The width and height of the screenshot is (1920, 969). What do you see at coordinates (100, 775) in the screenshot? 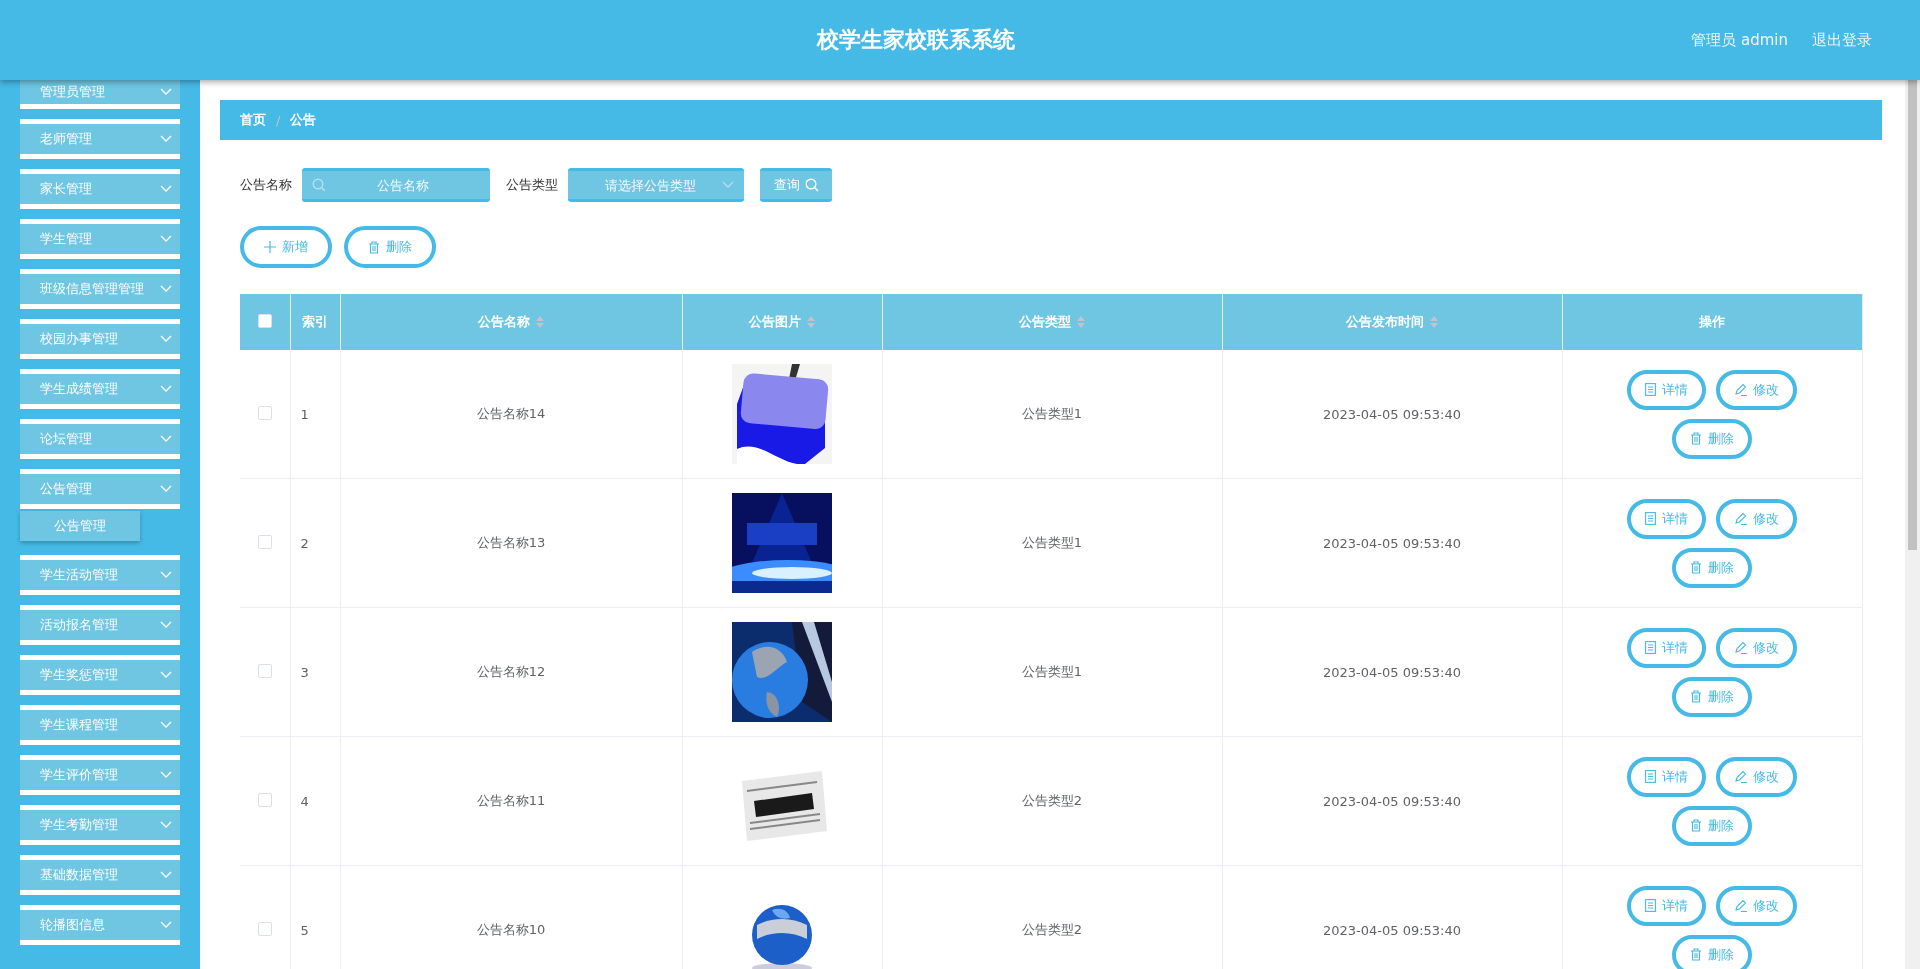
I see `sidebar-item: 学生评价管理` at bounding box center [100, 775].